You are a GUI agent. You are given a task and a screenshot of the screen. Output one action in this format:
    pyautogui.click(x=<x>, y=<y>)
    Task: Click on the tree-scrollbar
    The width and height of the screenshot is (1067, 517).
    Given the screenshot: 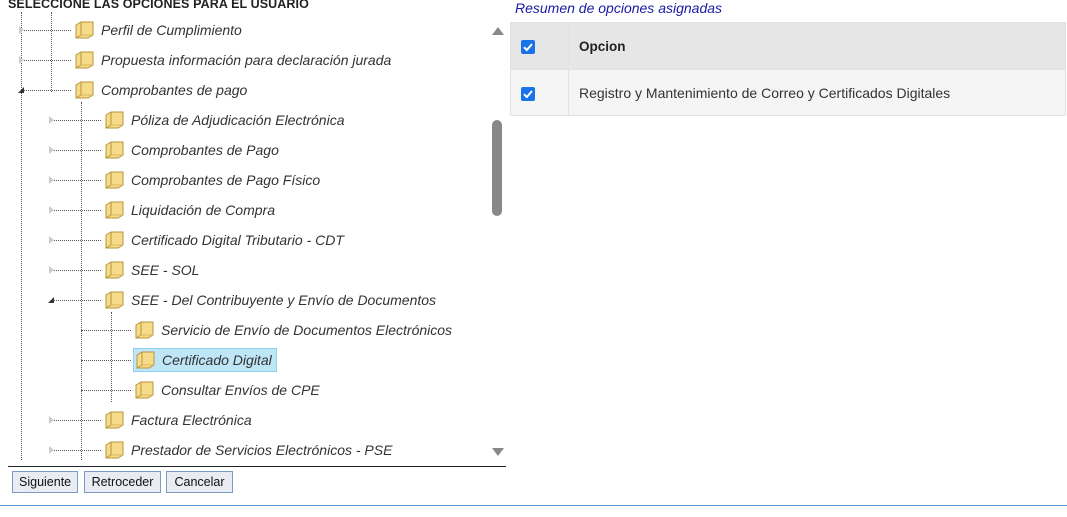 What is the action you would take?
    pyautogui.click(x=497, y=241)
    